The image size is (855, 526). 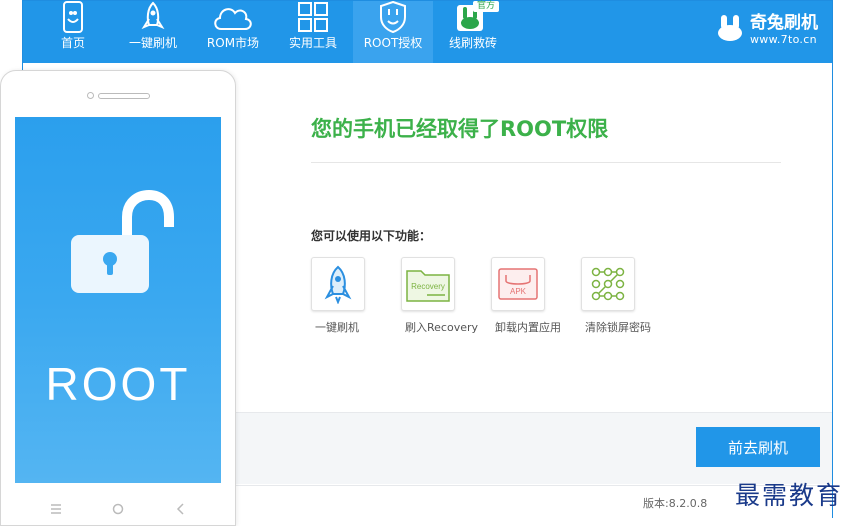 What do you see at coordinates (371, 236) in the screenshot?
I see `features-heading: 您可以使用以下功能：` at bounding box center [371, 236].